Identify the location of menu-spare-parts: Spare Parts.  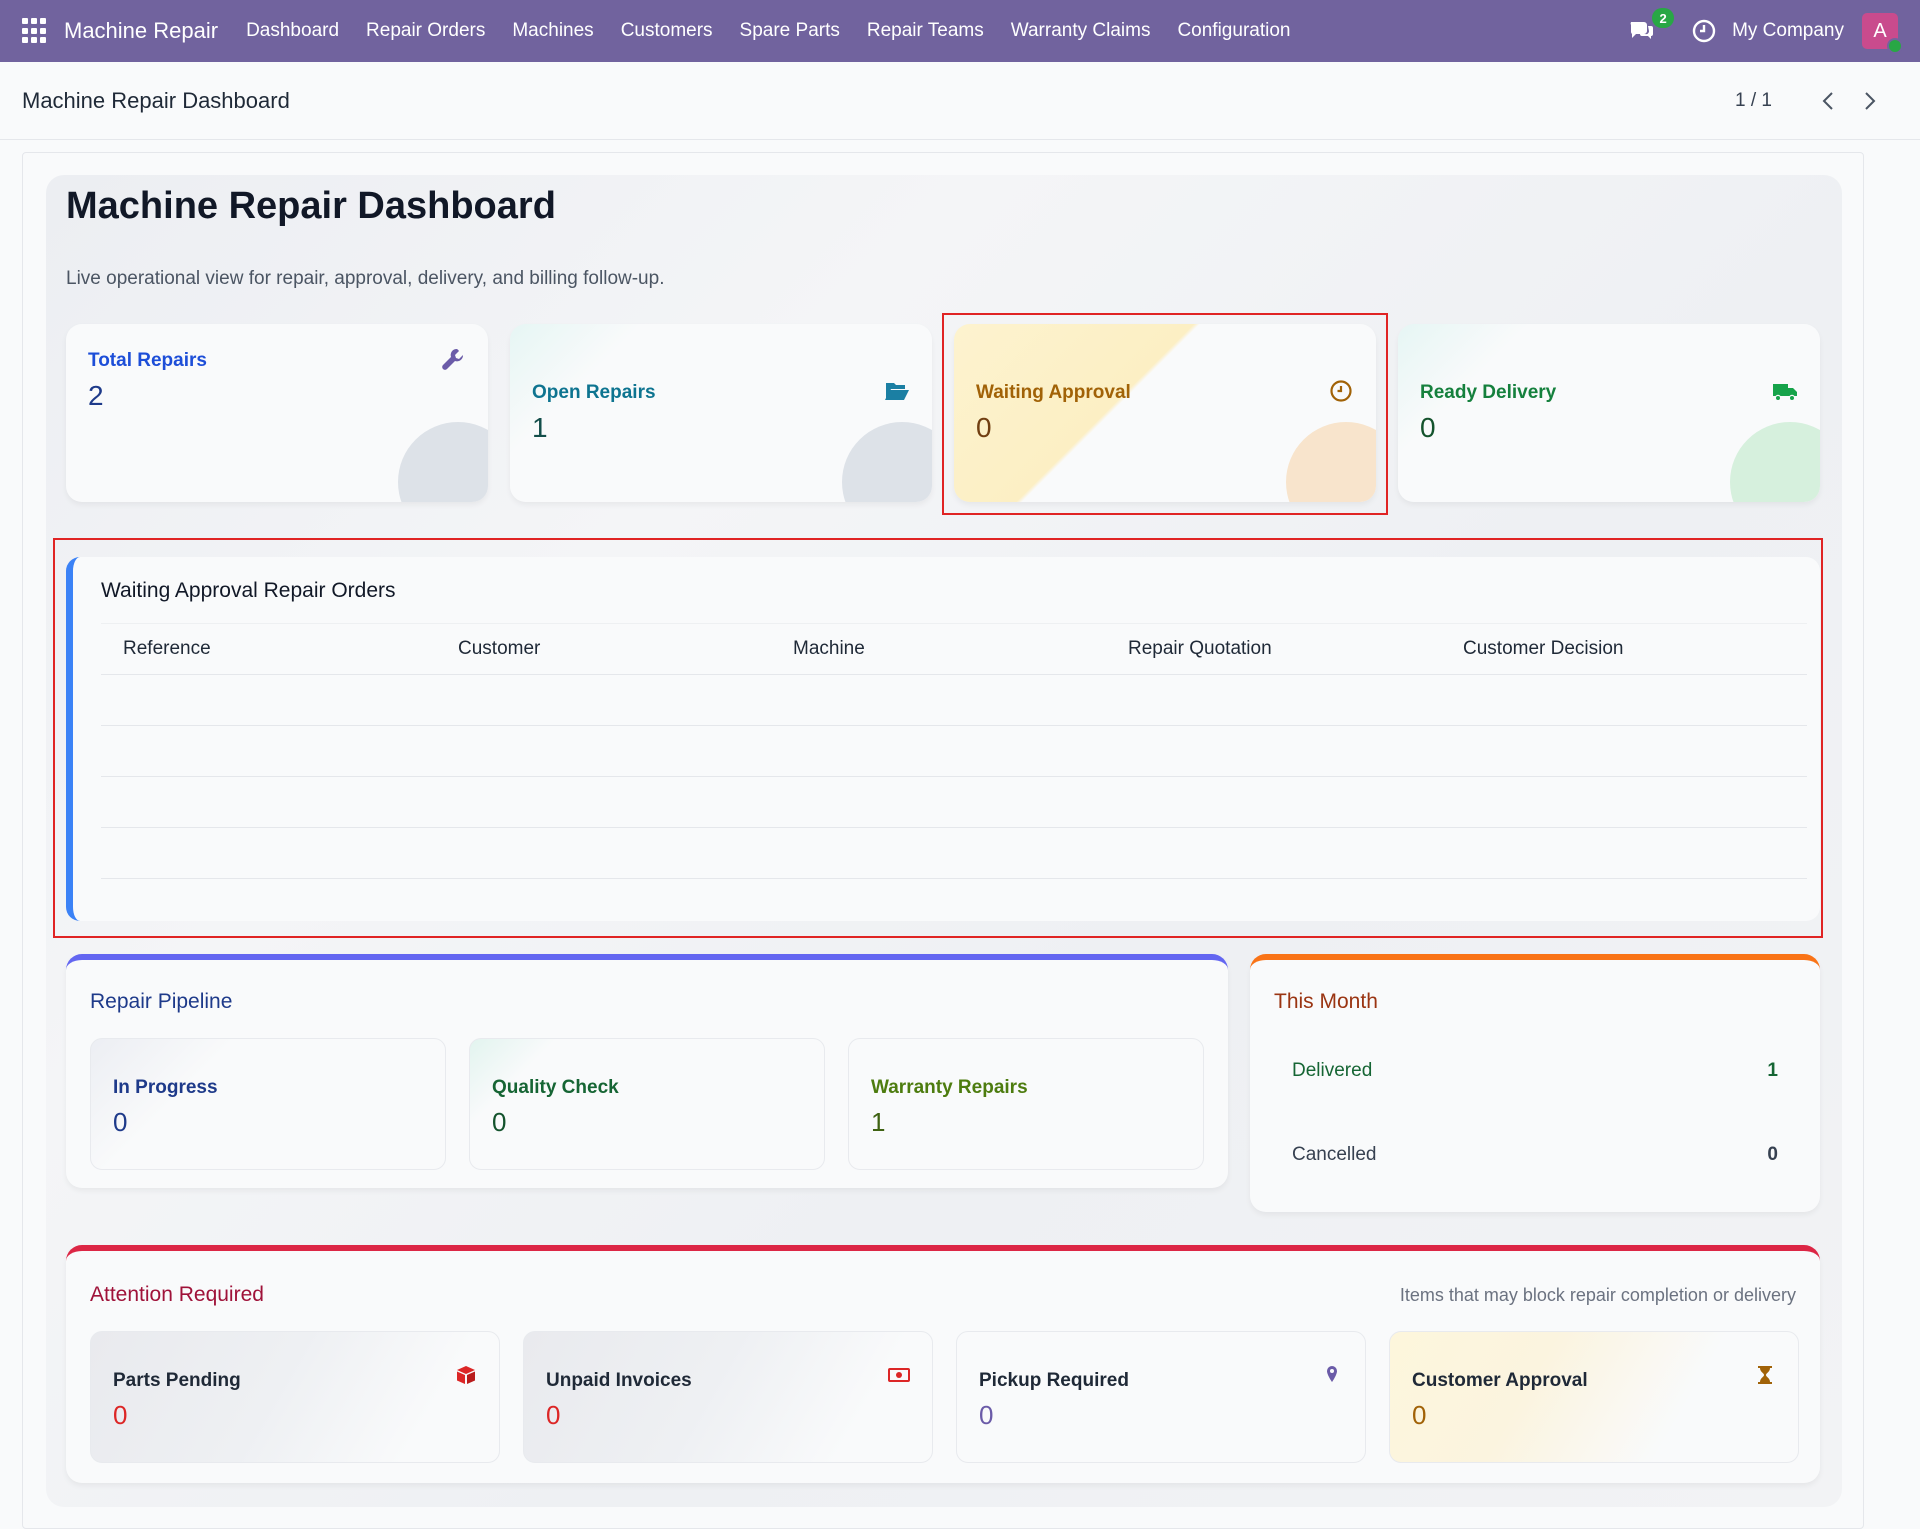
(790, 31).